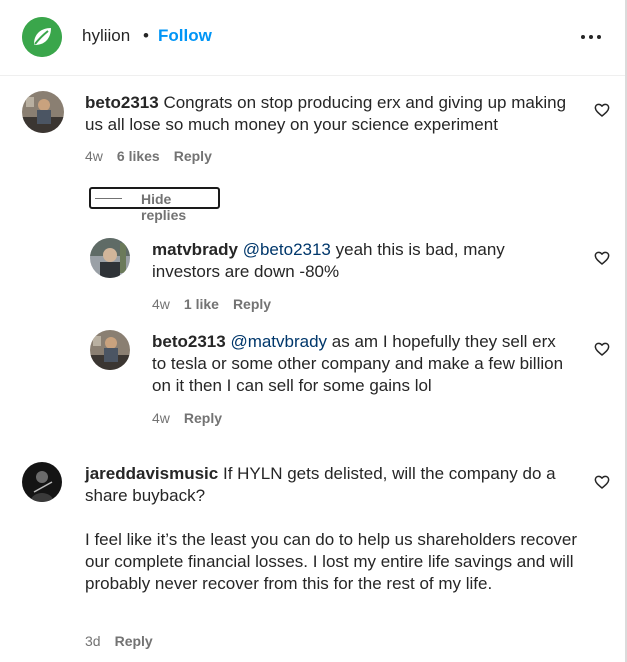 Image resolution: width=627 pixels, height=662 pixels. Describe the element at coordinates (278, 341) in the screenshot. I see `reply-mention: @matvbrady` at that location.